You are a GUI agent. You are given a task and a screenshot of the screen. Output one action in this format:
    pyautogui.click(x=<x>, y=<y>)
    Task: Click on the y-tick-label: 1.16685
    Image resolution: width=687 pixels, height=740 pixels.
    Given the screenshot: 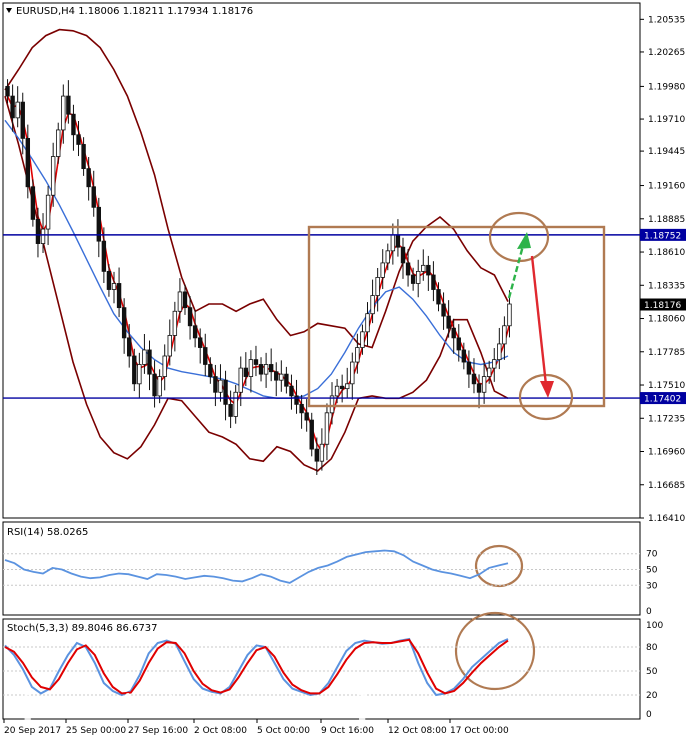 What is the action you would take?
    pyautogui.click(x=666, y=486)
    